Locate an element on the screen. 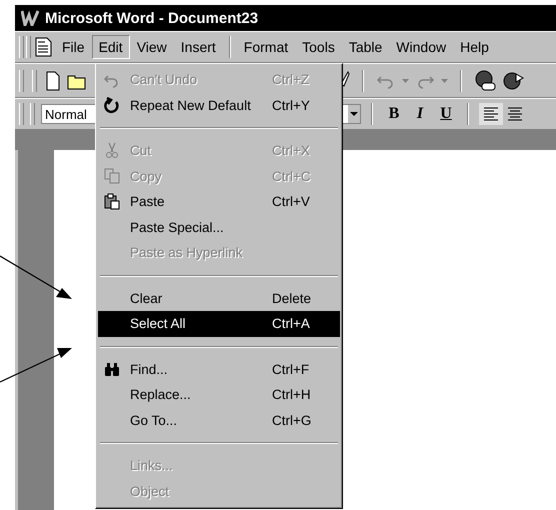 The image size is (556, 510). align-left-button is located at coordinates (491, 114).